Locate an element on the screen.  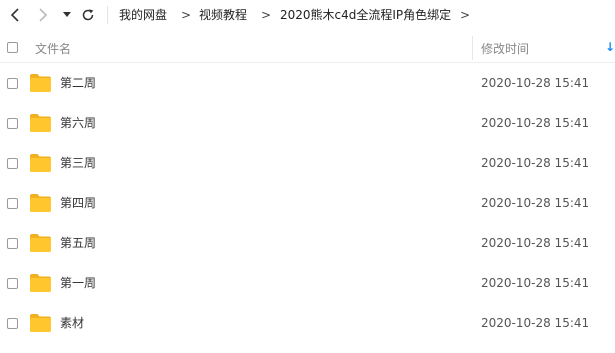
column-header-filename: 文件名 is located at coordinates (53, 48).